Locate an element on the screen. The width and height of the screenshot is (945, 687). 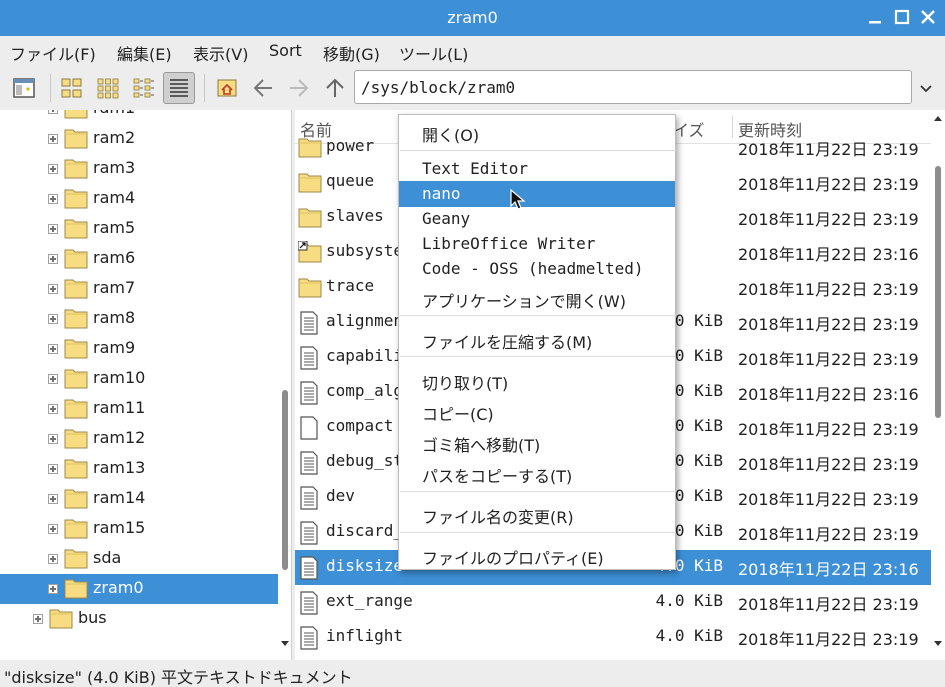
context-menu-item-code-oss: Code - OSS (headmelted) is located at coordinates (537, 269).